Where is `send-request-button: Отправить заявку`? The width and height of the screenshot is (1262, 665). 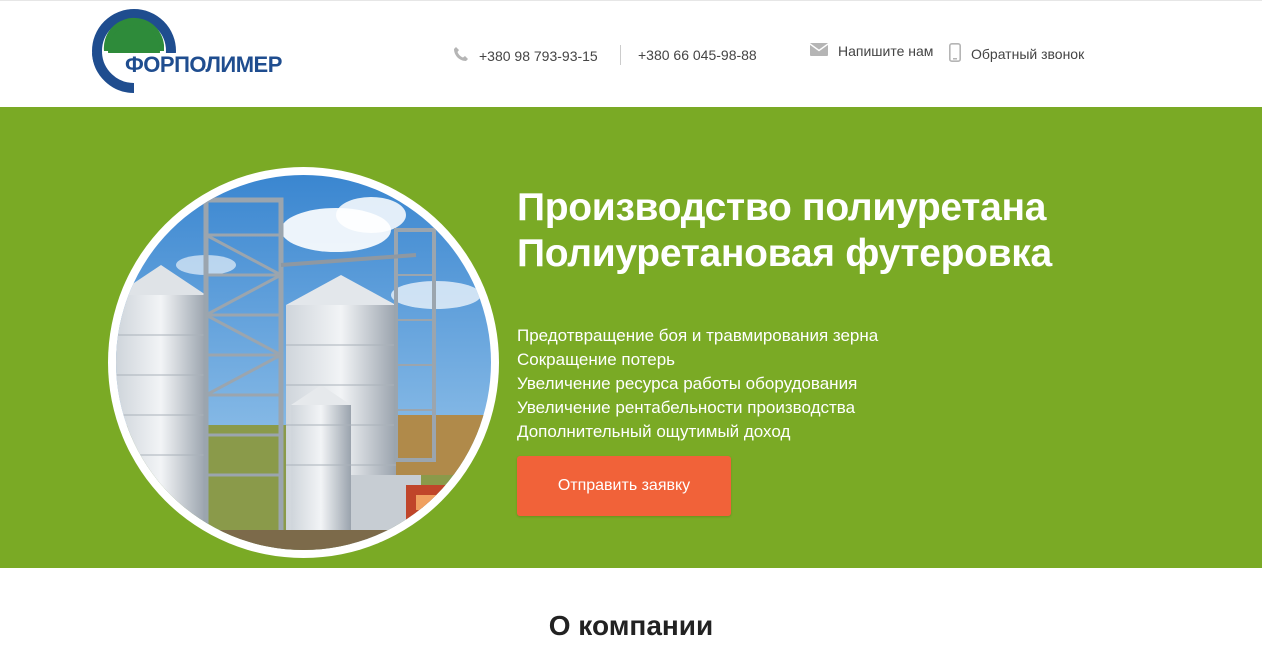
send-request-button: Отправить заявку is located at coordinates (624, 486).